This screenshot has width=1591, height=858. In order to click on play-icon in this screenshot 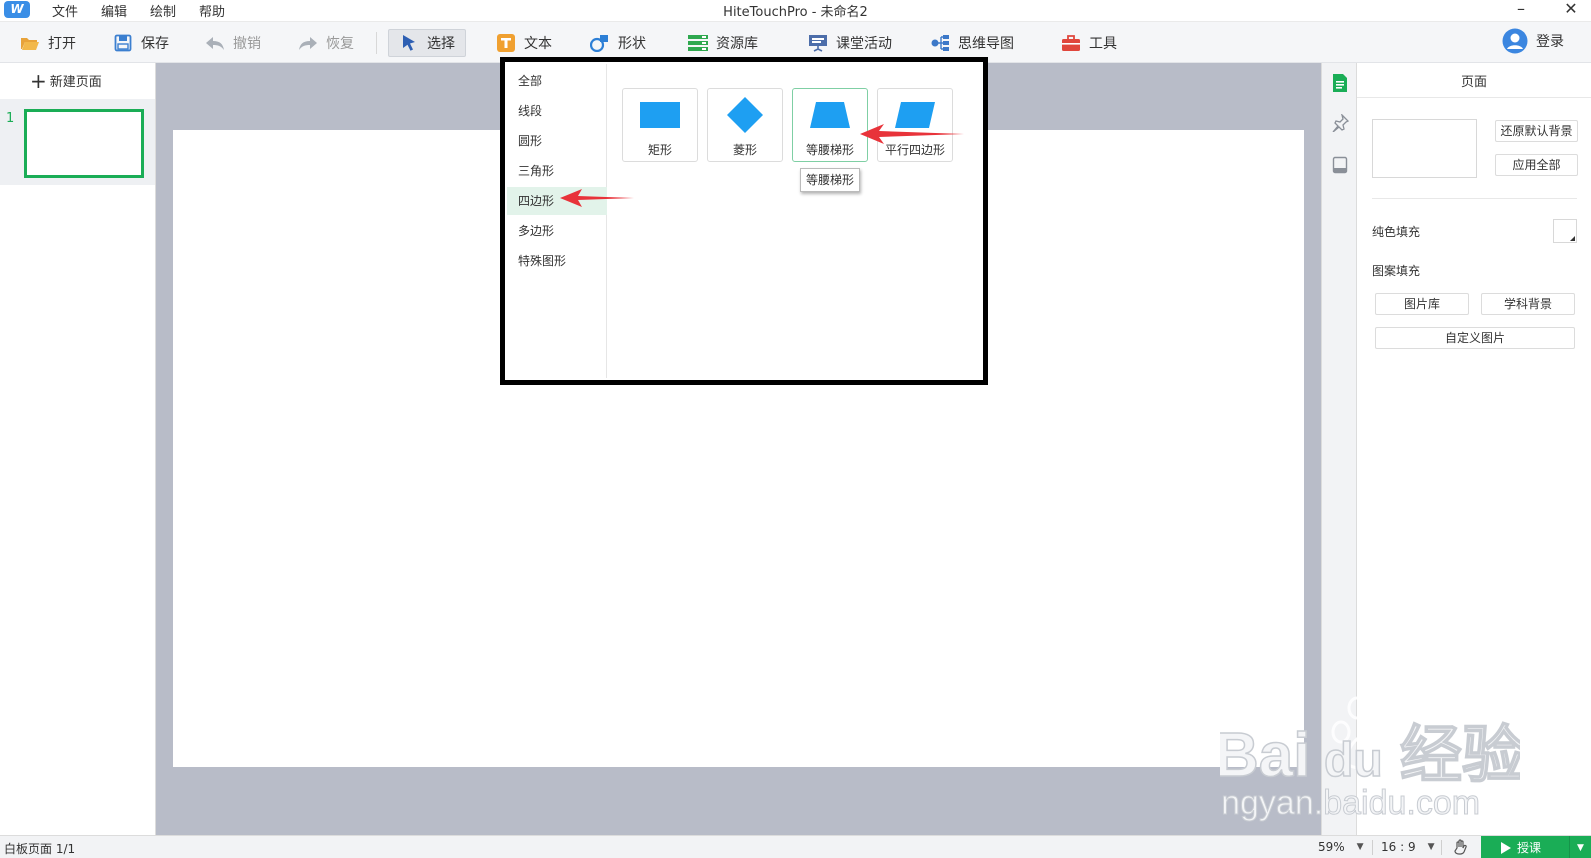, I will do `click(1506, 847)`.